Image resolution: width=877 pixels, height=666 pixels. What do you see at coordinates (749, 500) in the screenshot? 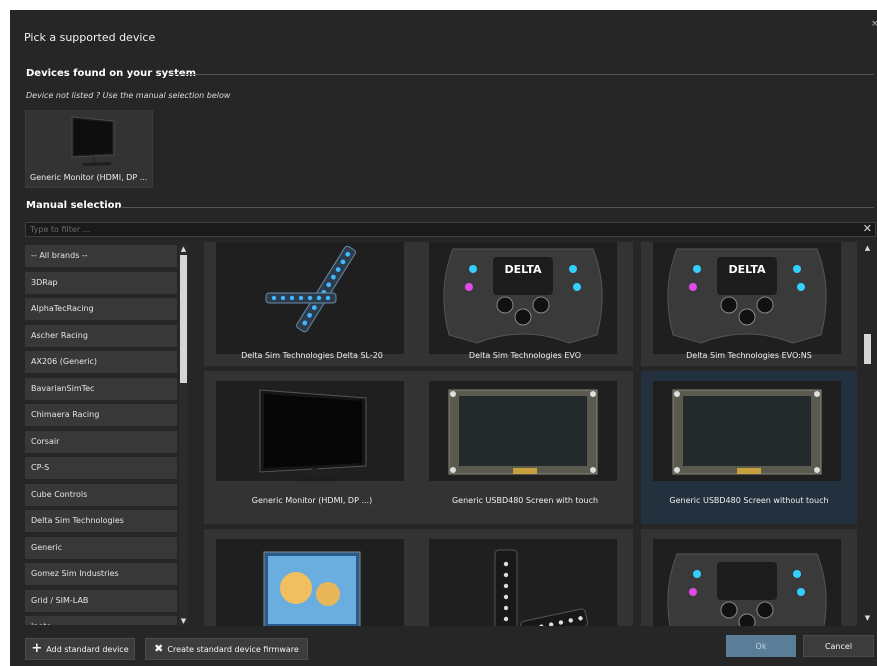
I see `device-card-label: Generic USBD480 Screen without touch` at bounding box center [749, 500].